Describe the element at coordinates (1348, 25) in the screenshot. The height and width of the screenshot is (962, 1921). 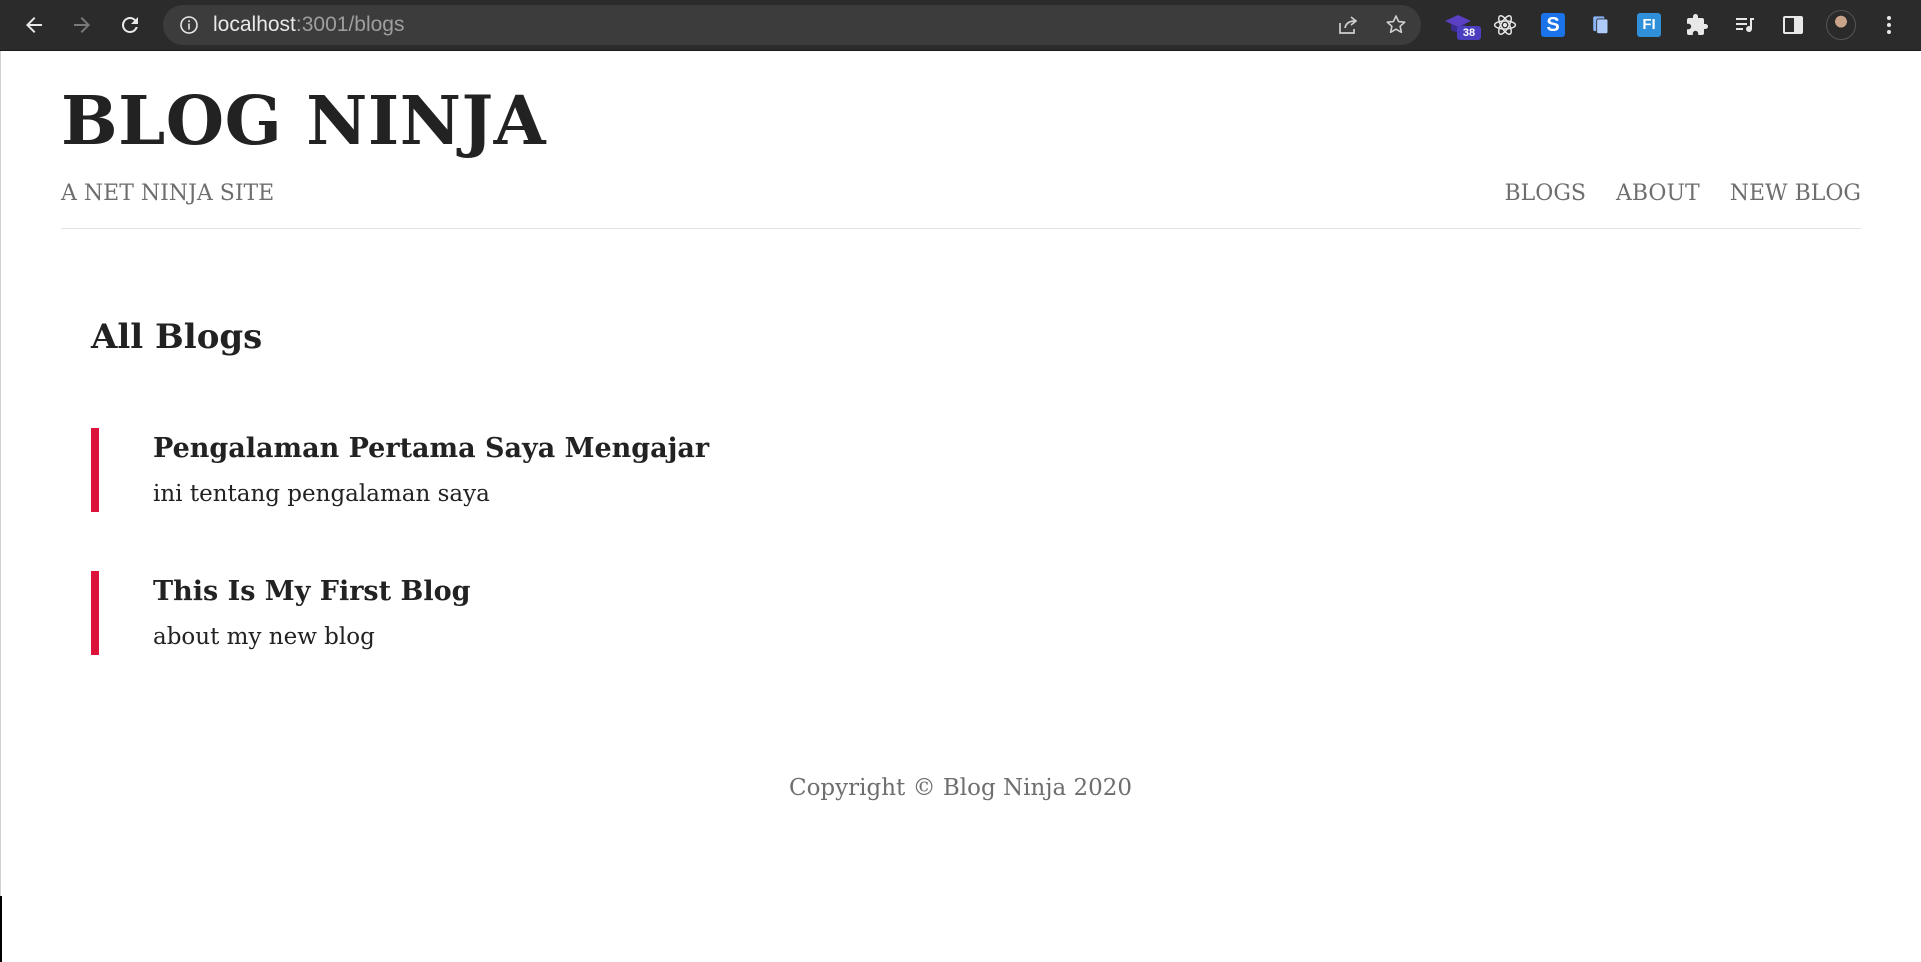
I see `share-icon` at that location.